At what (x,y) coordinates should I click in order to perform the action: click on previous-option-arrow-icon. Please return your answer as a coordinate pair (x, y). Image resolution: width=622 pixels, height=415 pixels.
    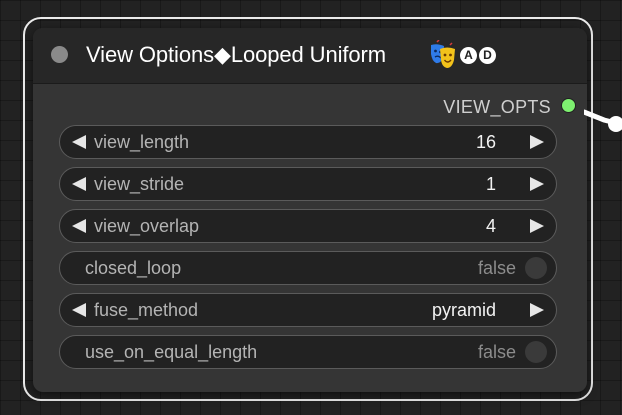
    Looking at the image, I should click on (79, 310).